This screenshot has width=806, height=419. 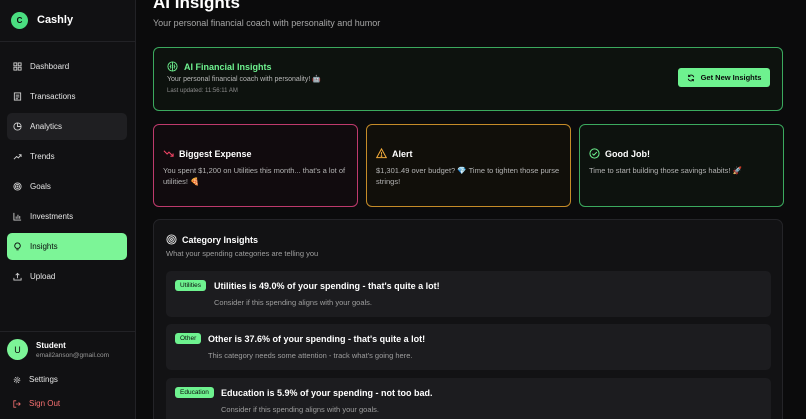 I want to click on get-new-insights-button: Get New Insights, so click(x=724, y=77).